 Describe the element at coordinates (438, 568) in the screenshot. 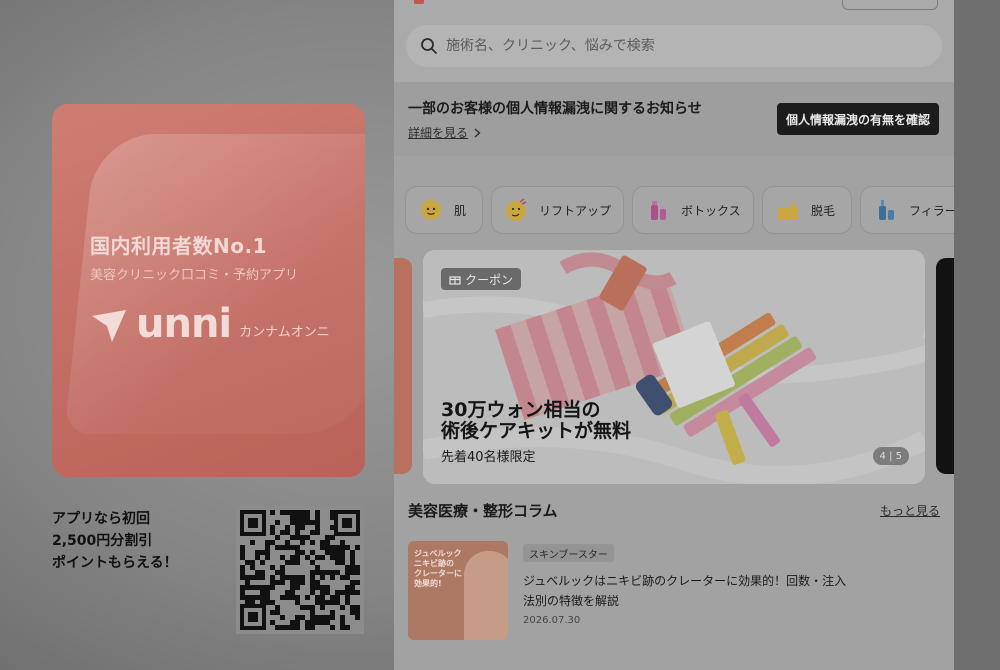

I see `thumbnail-caption: ジュベルック ニキビ跡の クレーターに 効果的!` at that location.